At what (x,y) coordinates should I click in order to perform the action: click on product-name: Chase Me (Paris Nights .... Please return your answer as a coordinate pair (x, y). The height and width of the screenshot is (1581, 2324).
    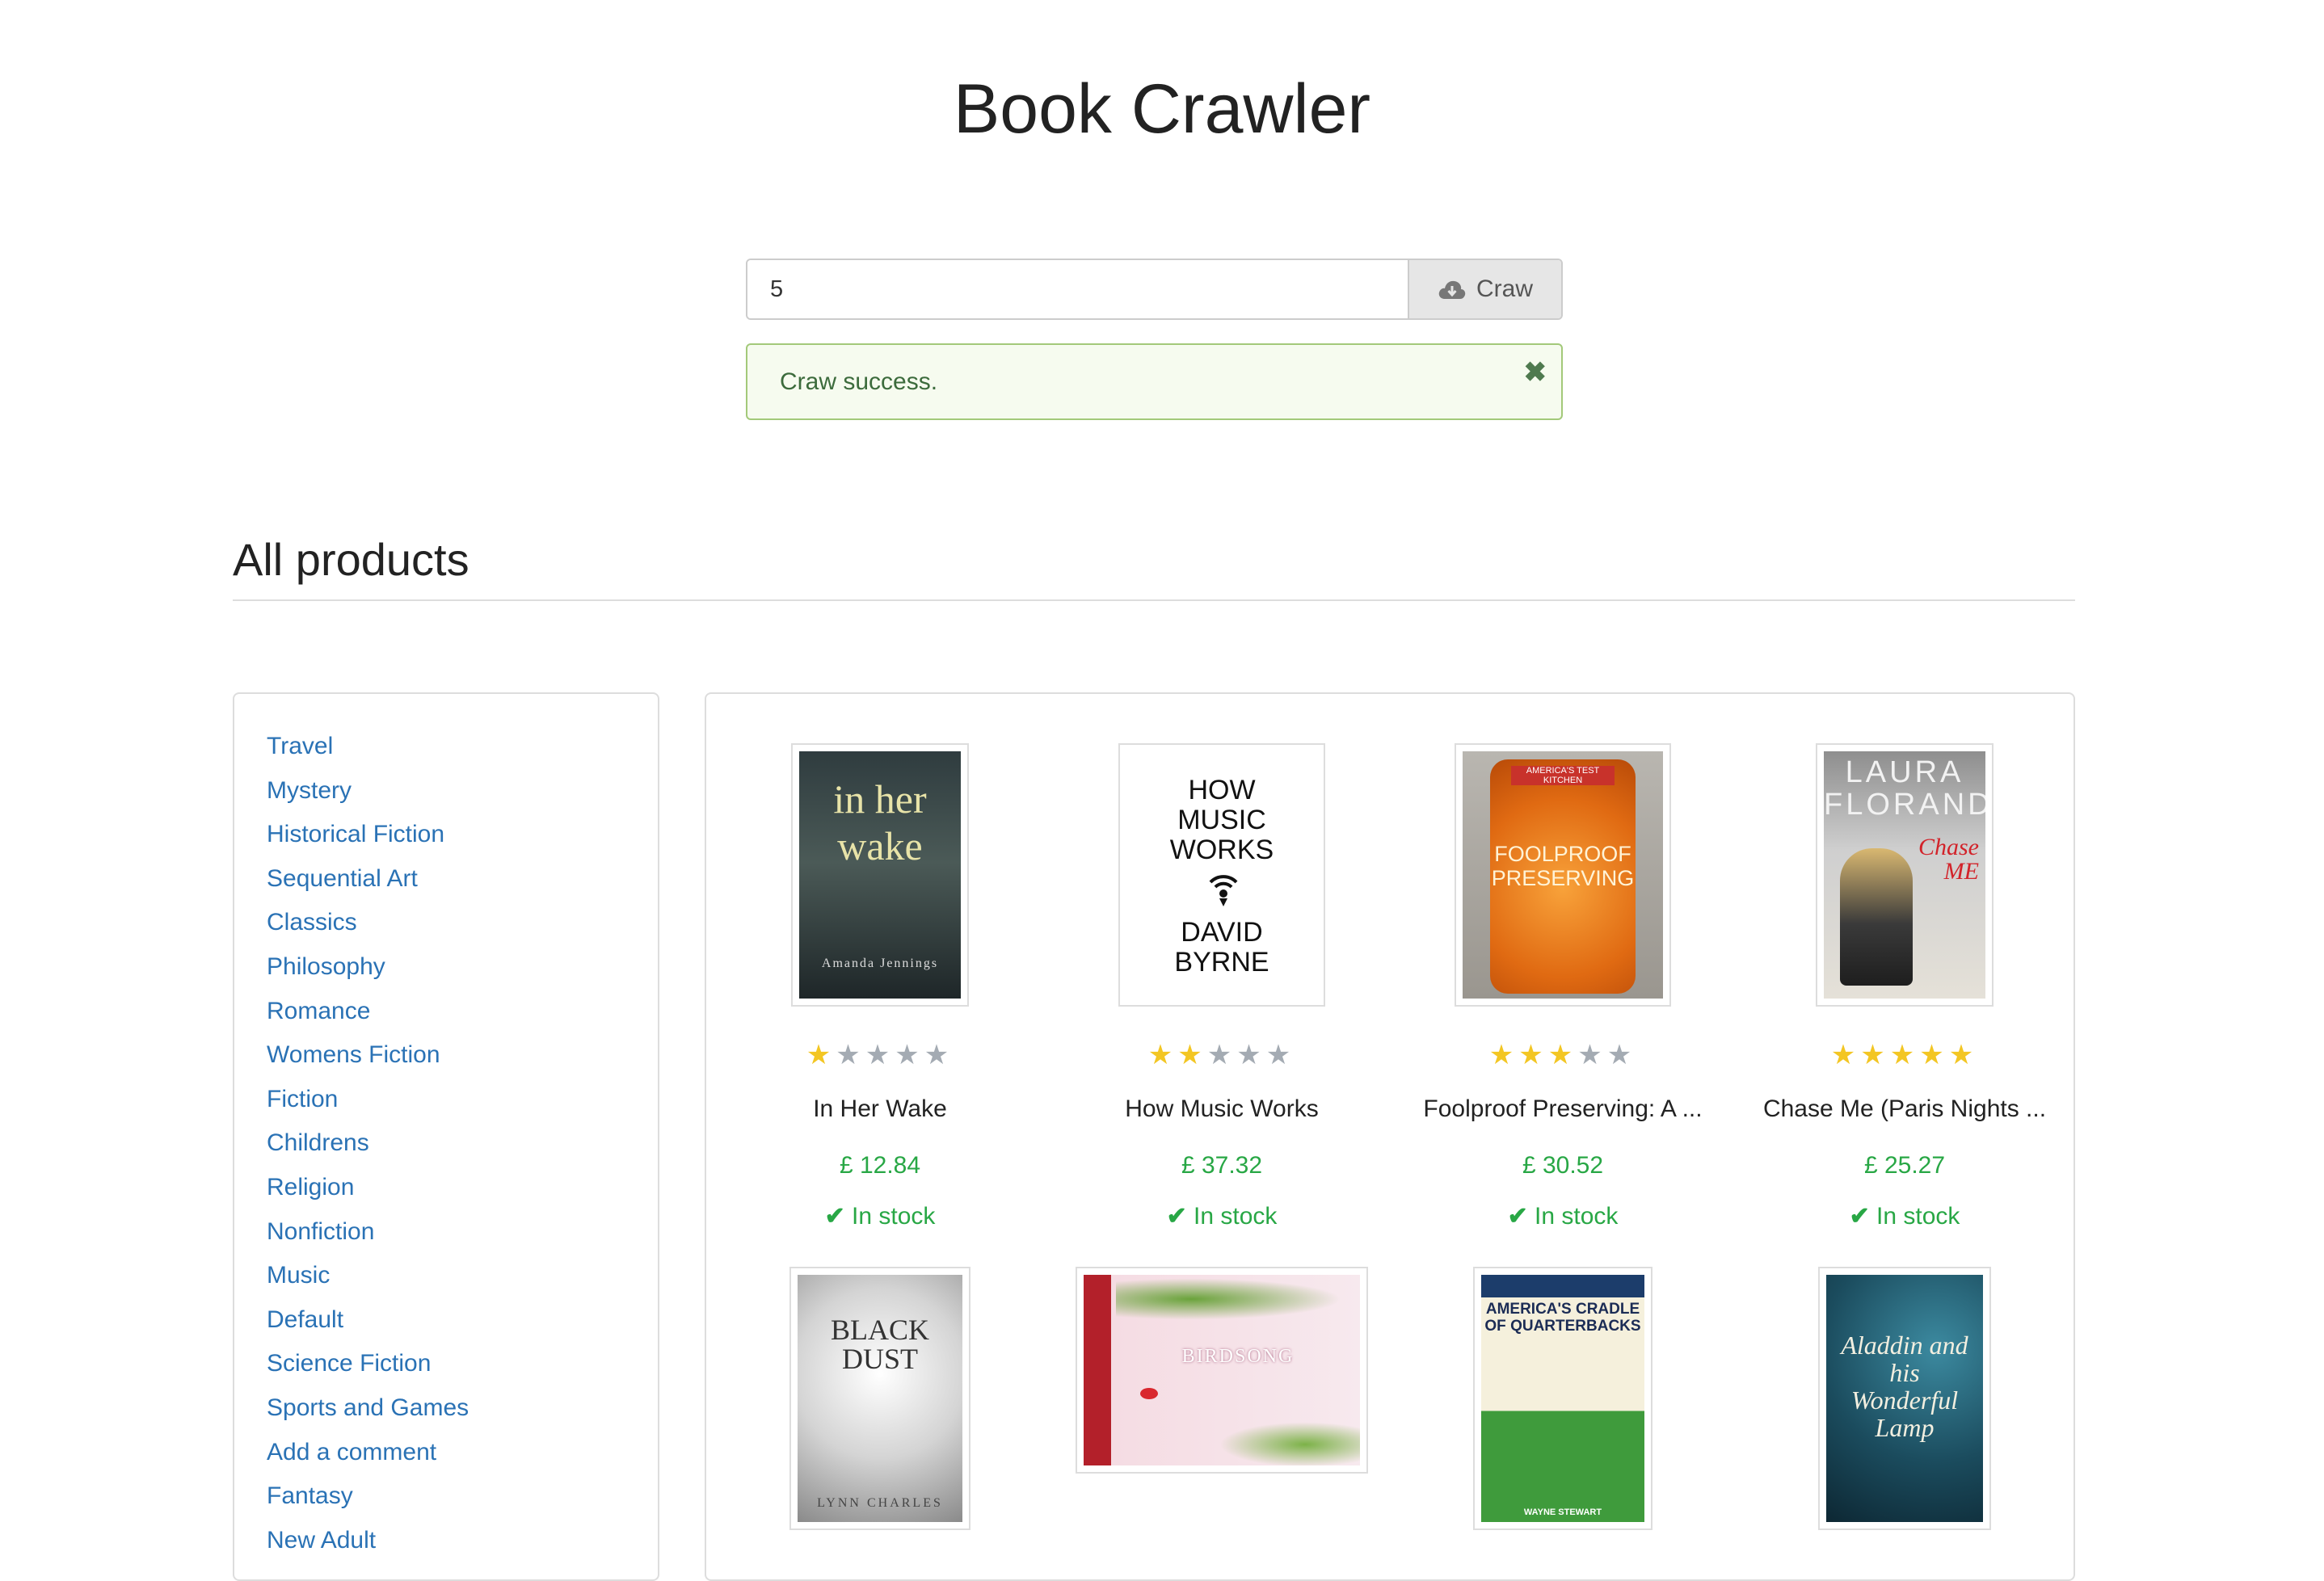
    Looking at the image, I should click on (1904, 1109).